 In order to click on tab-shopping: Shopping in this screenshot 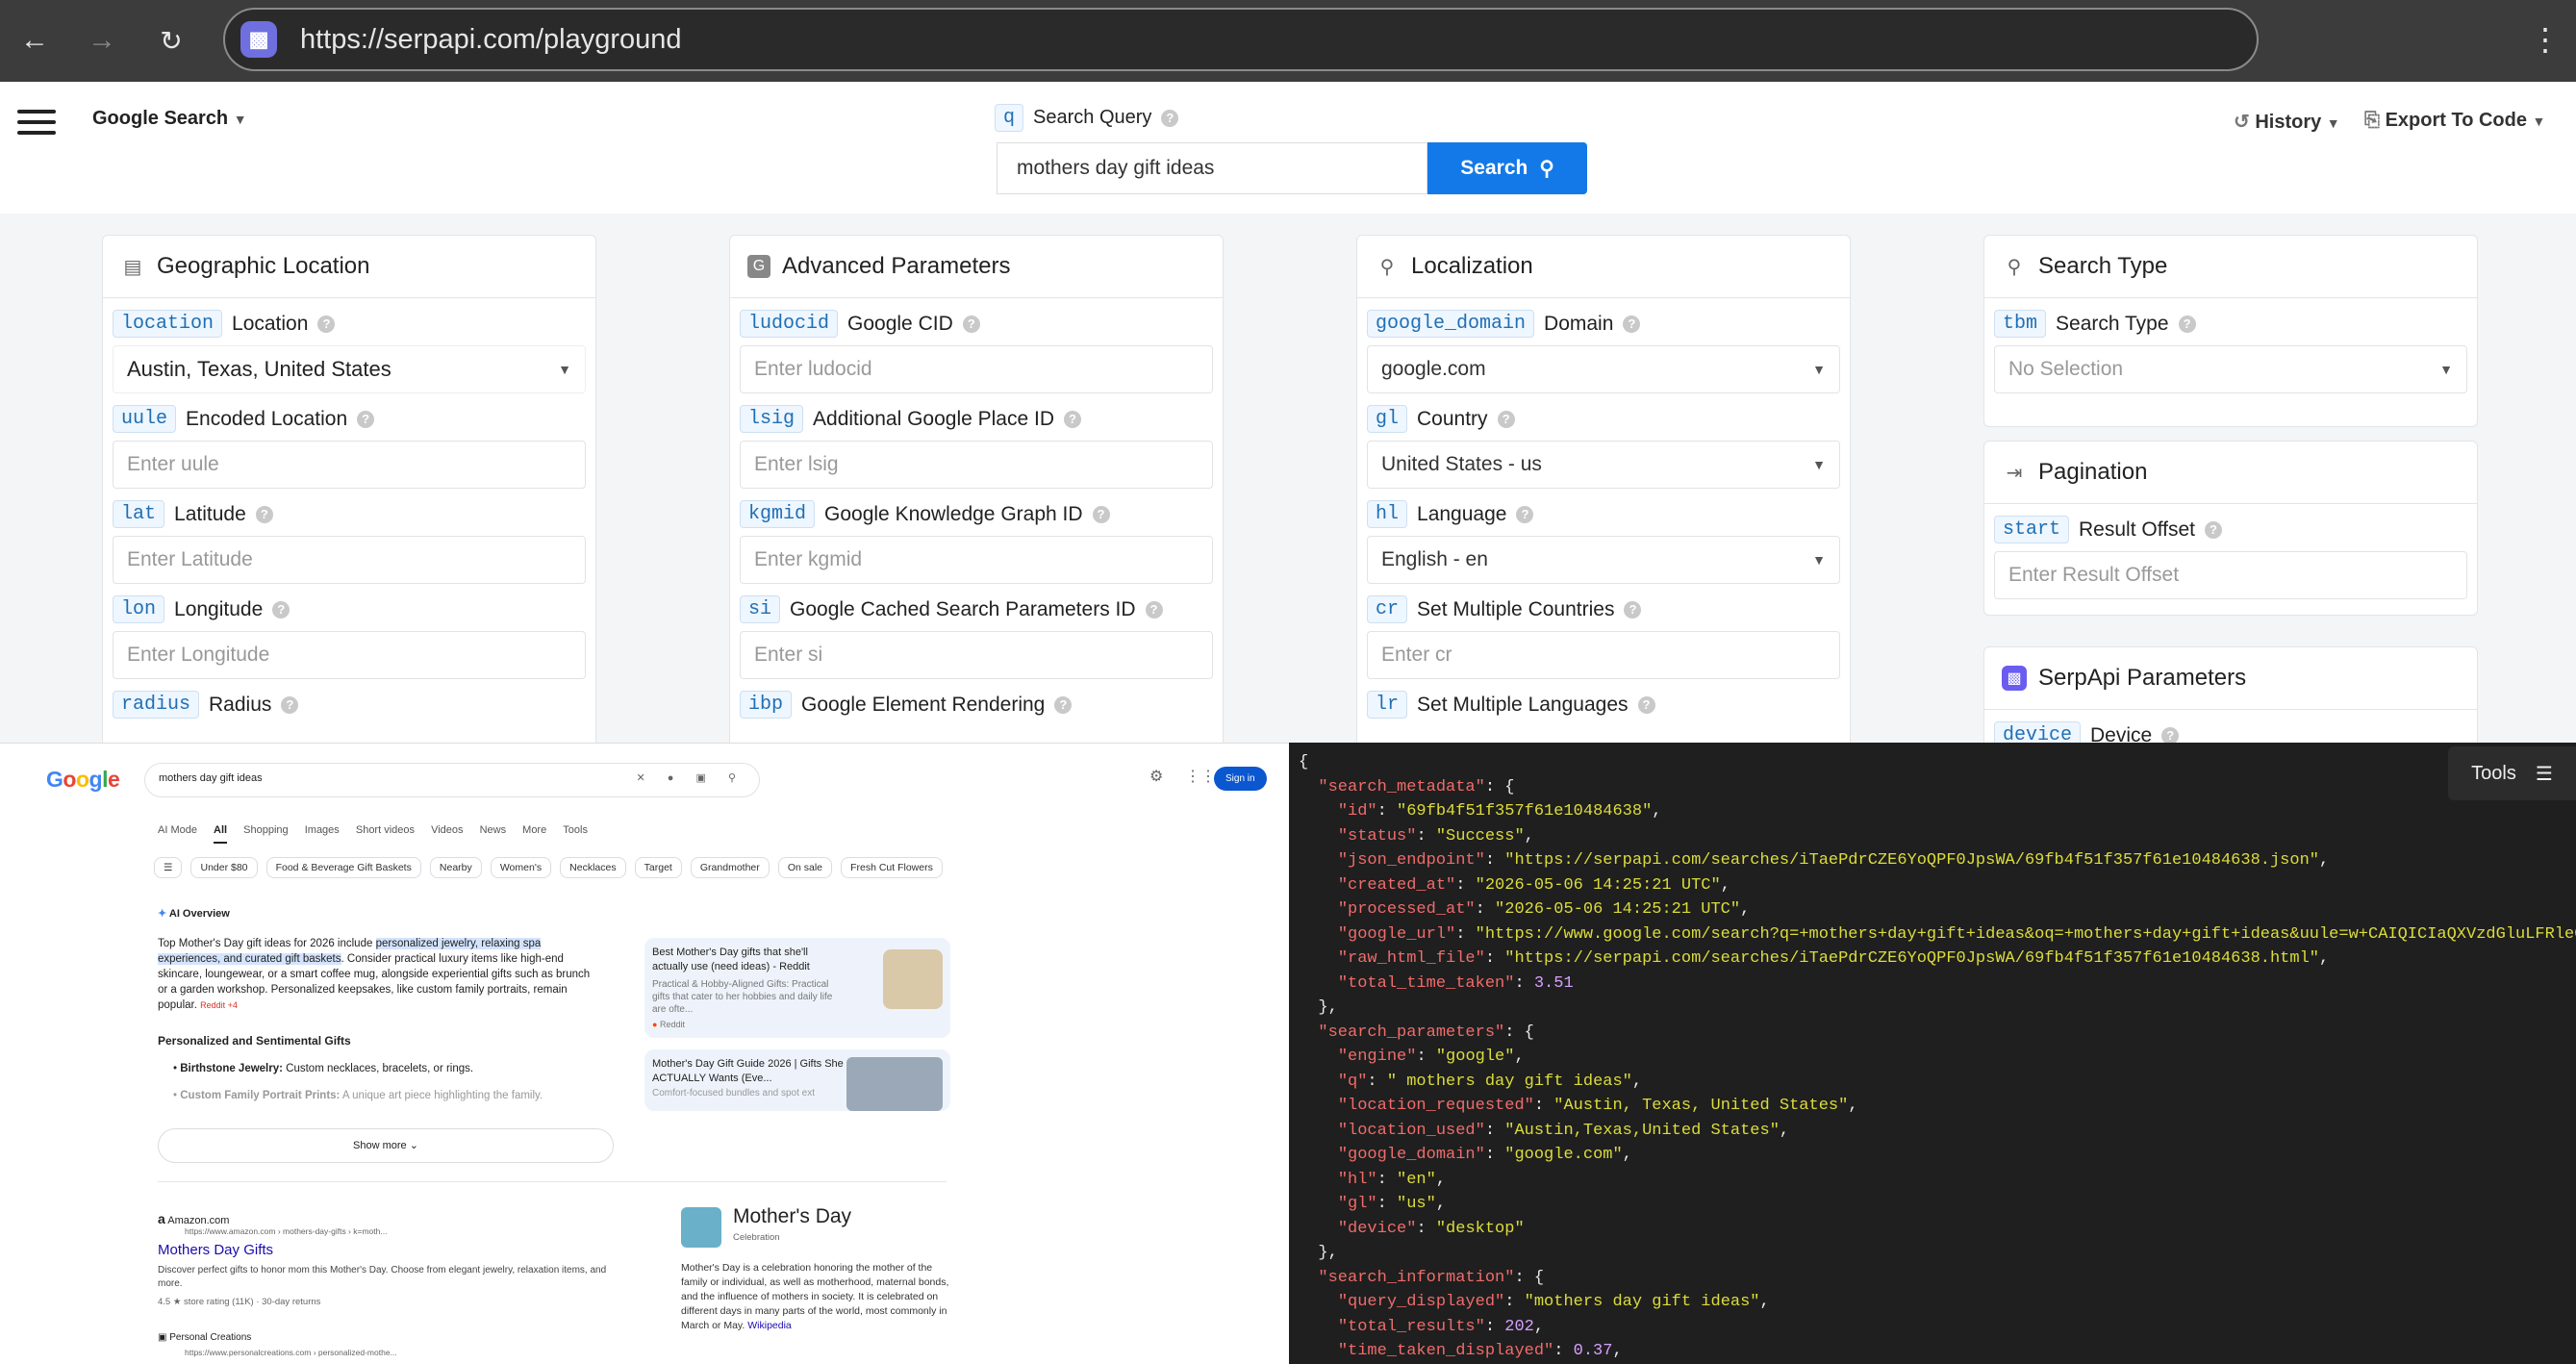, I will do `click(266, 830)`.